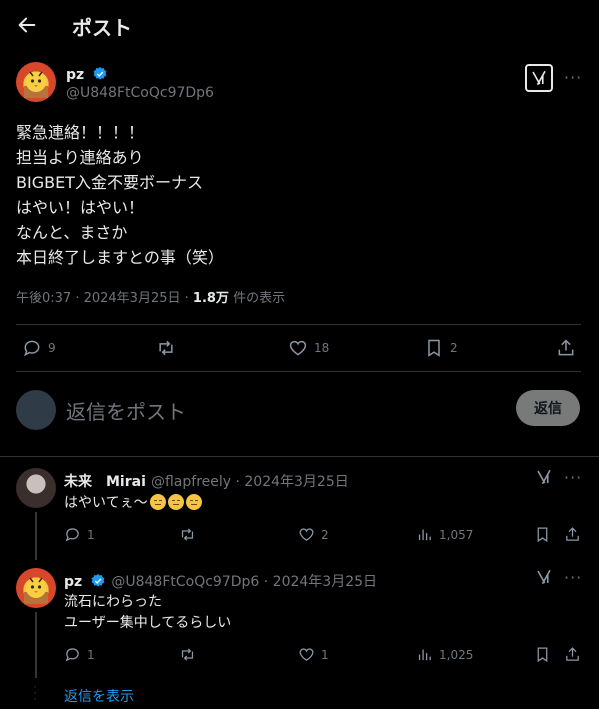 This screenshot has height=709, width=599. Describe the element at coordinates (456, 654) in the screenshot. I see `view-count: 1,025` at that location.